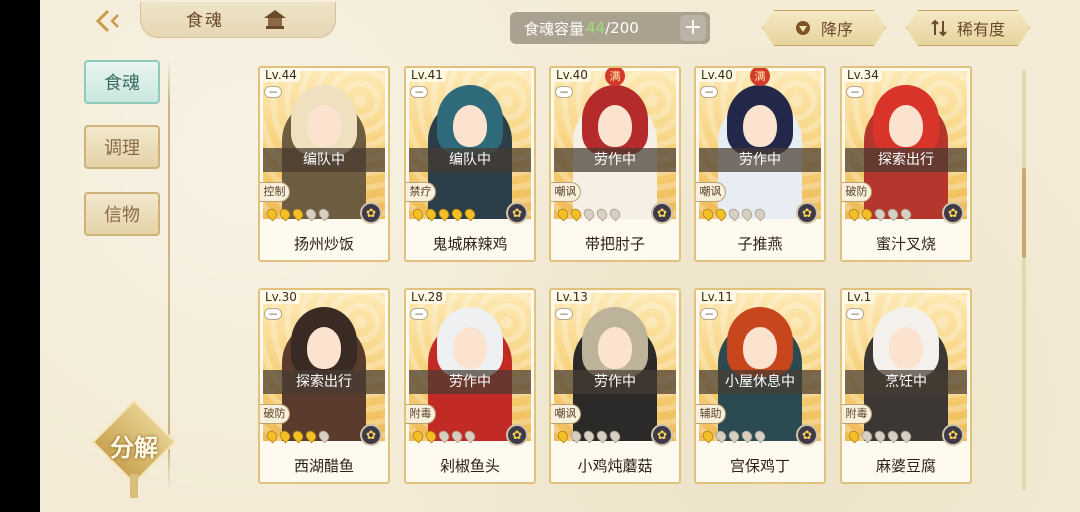  Describe the element at coordinates (693, 28) in the screenshot. I see `capacity-add-button: +` at that location.